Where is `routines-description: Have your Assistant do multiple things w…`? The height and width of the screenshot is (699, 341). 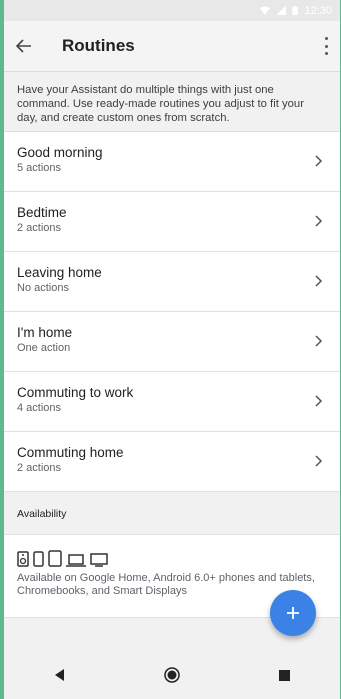 routines-description: Have your Assistant do multiple things w… is located at coordinates (172, 101).